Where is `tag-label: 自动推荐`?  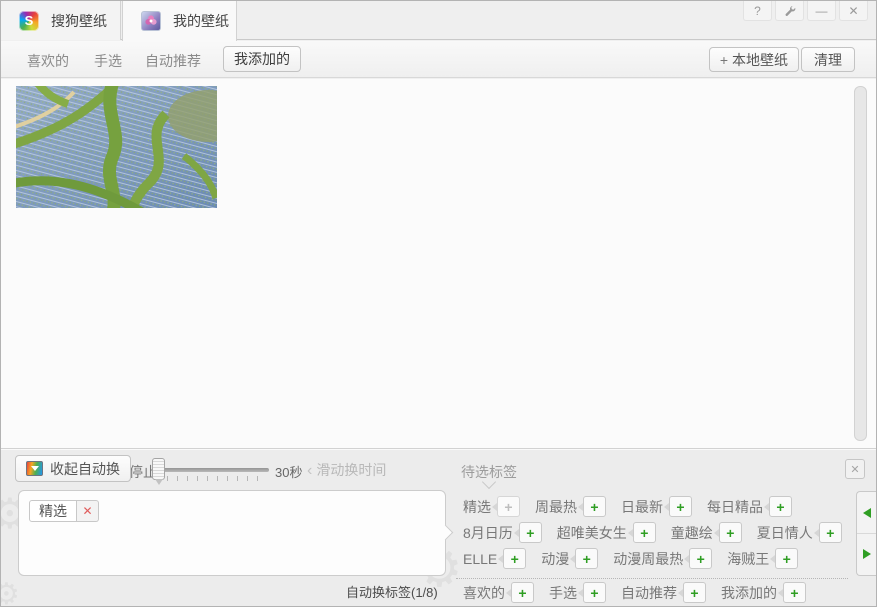
tag-label: 自动推荐 is located at coordinates (649, 592).